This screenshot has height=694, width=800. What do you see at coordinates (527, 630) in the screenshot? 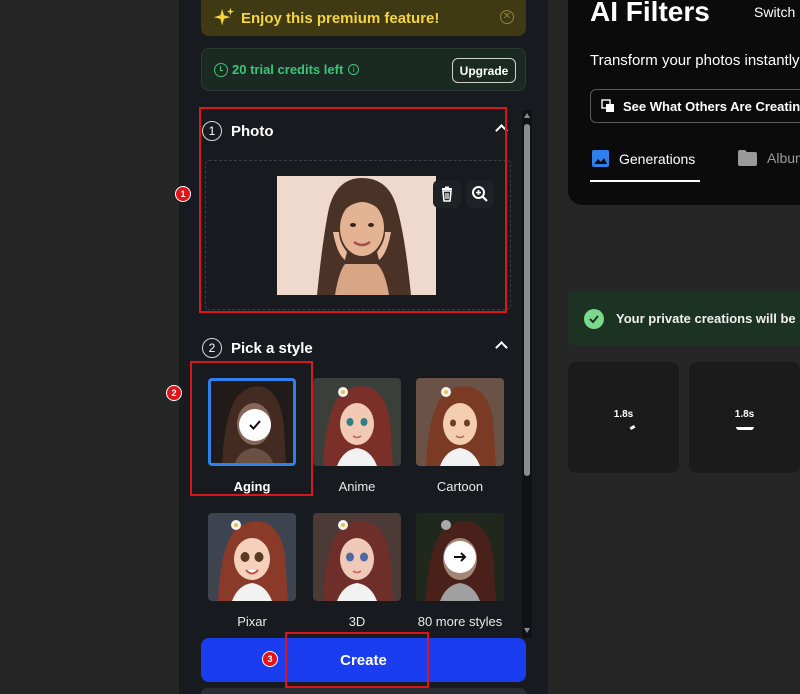
I see `scroll-down-arrow` at bounding box center [527, 630].